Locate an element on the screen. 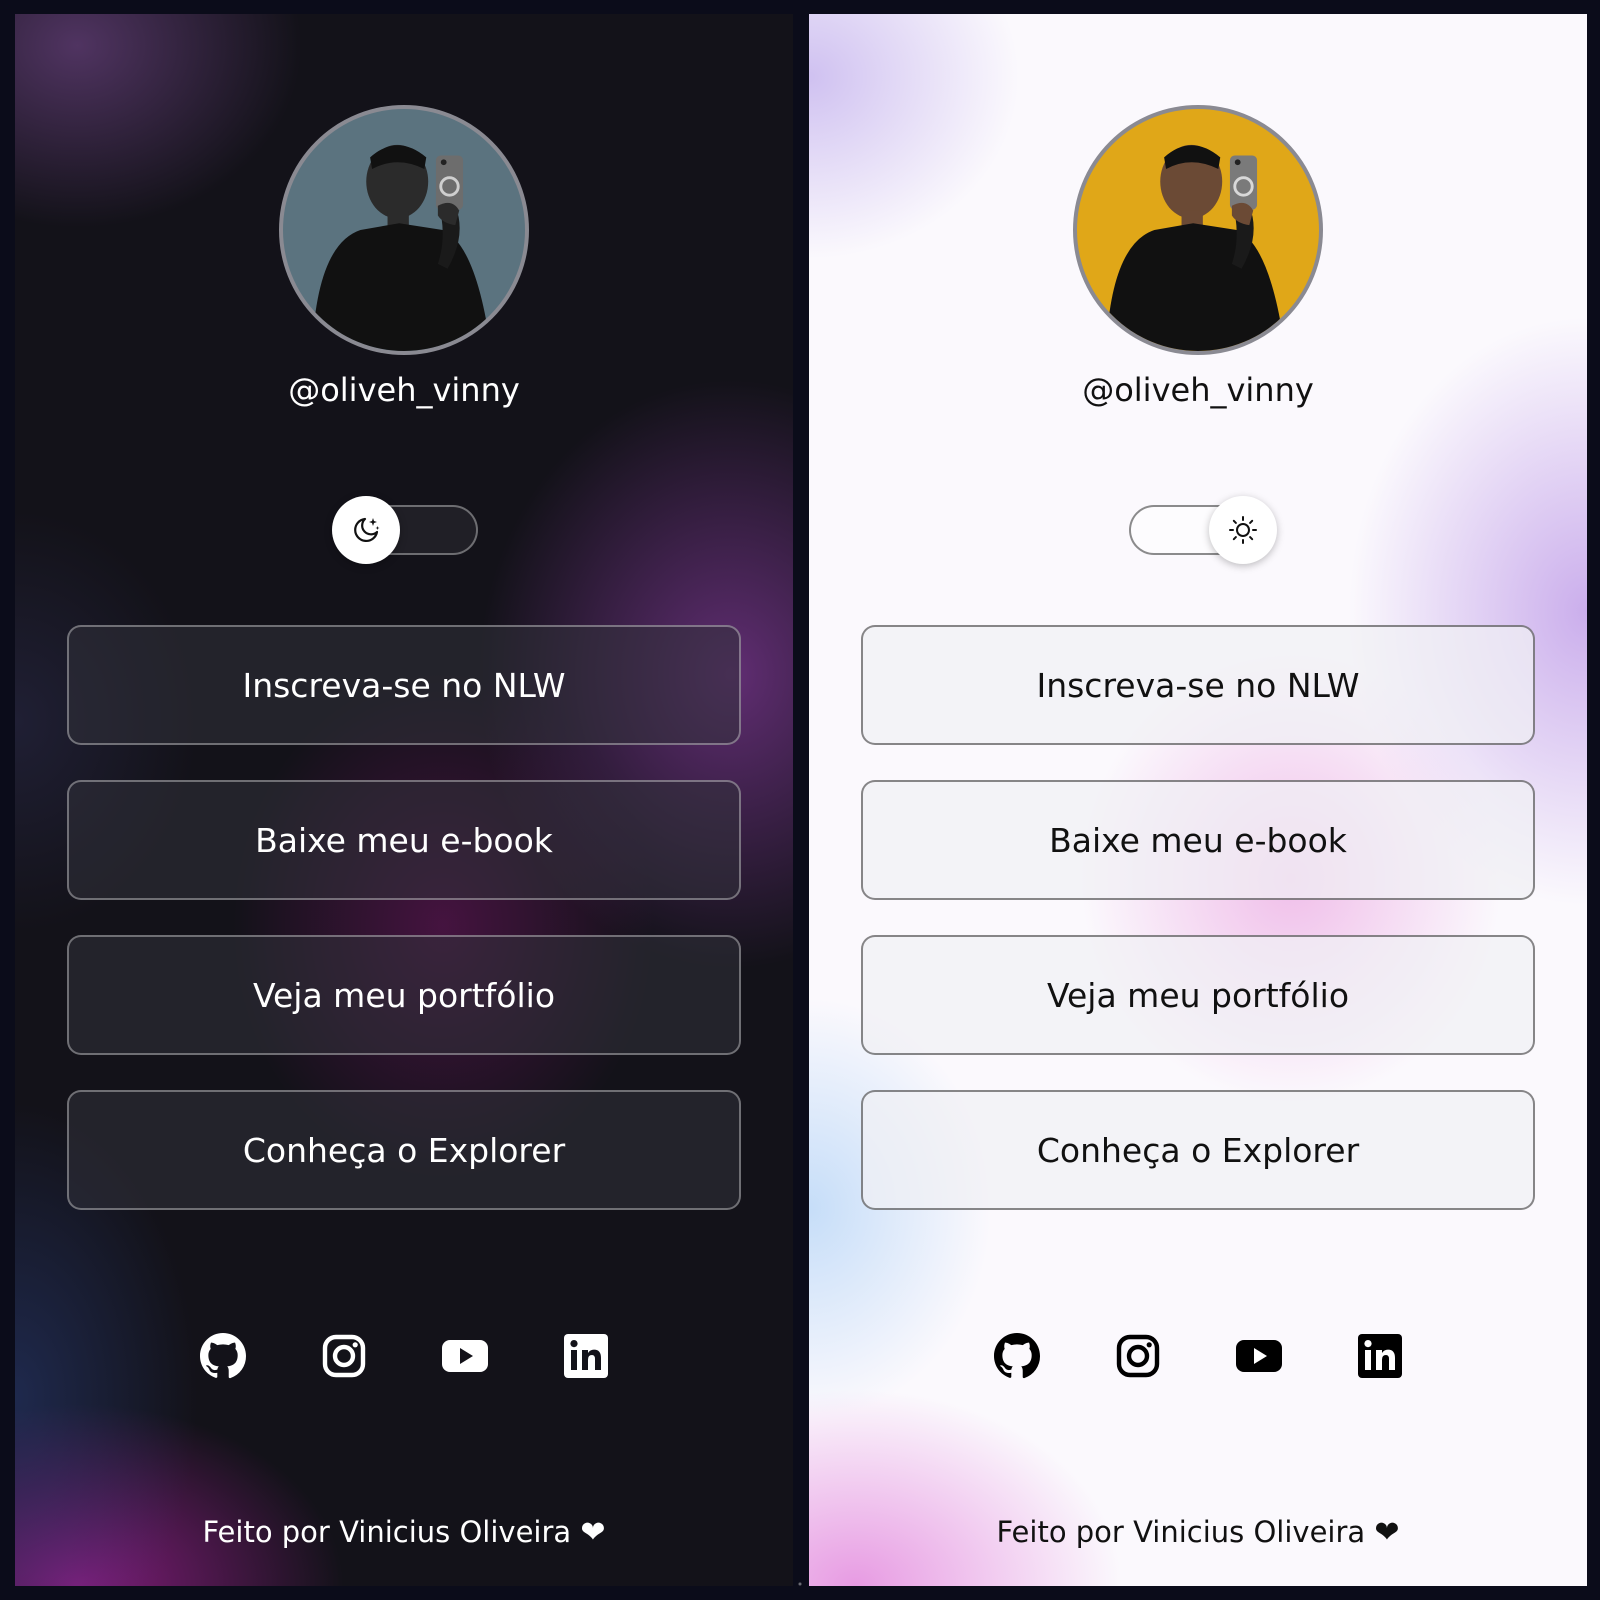 Image resolution: width=1600 pixels, height=1600 pixels. sun-icon is located at coordinates (1243, 530).